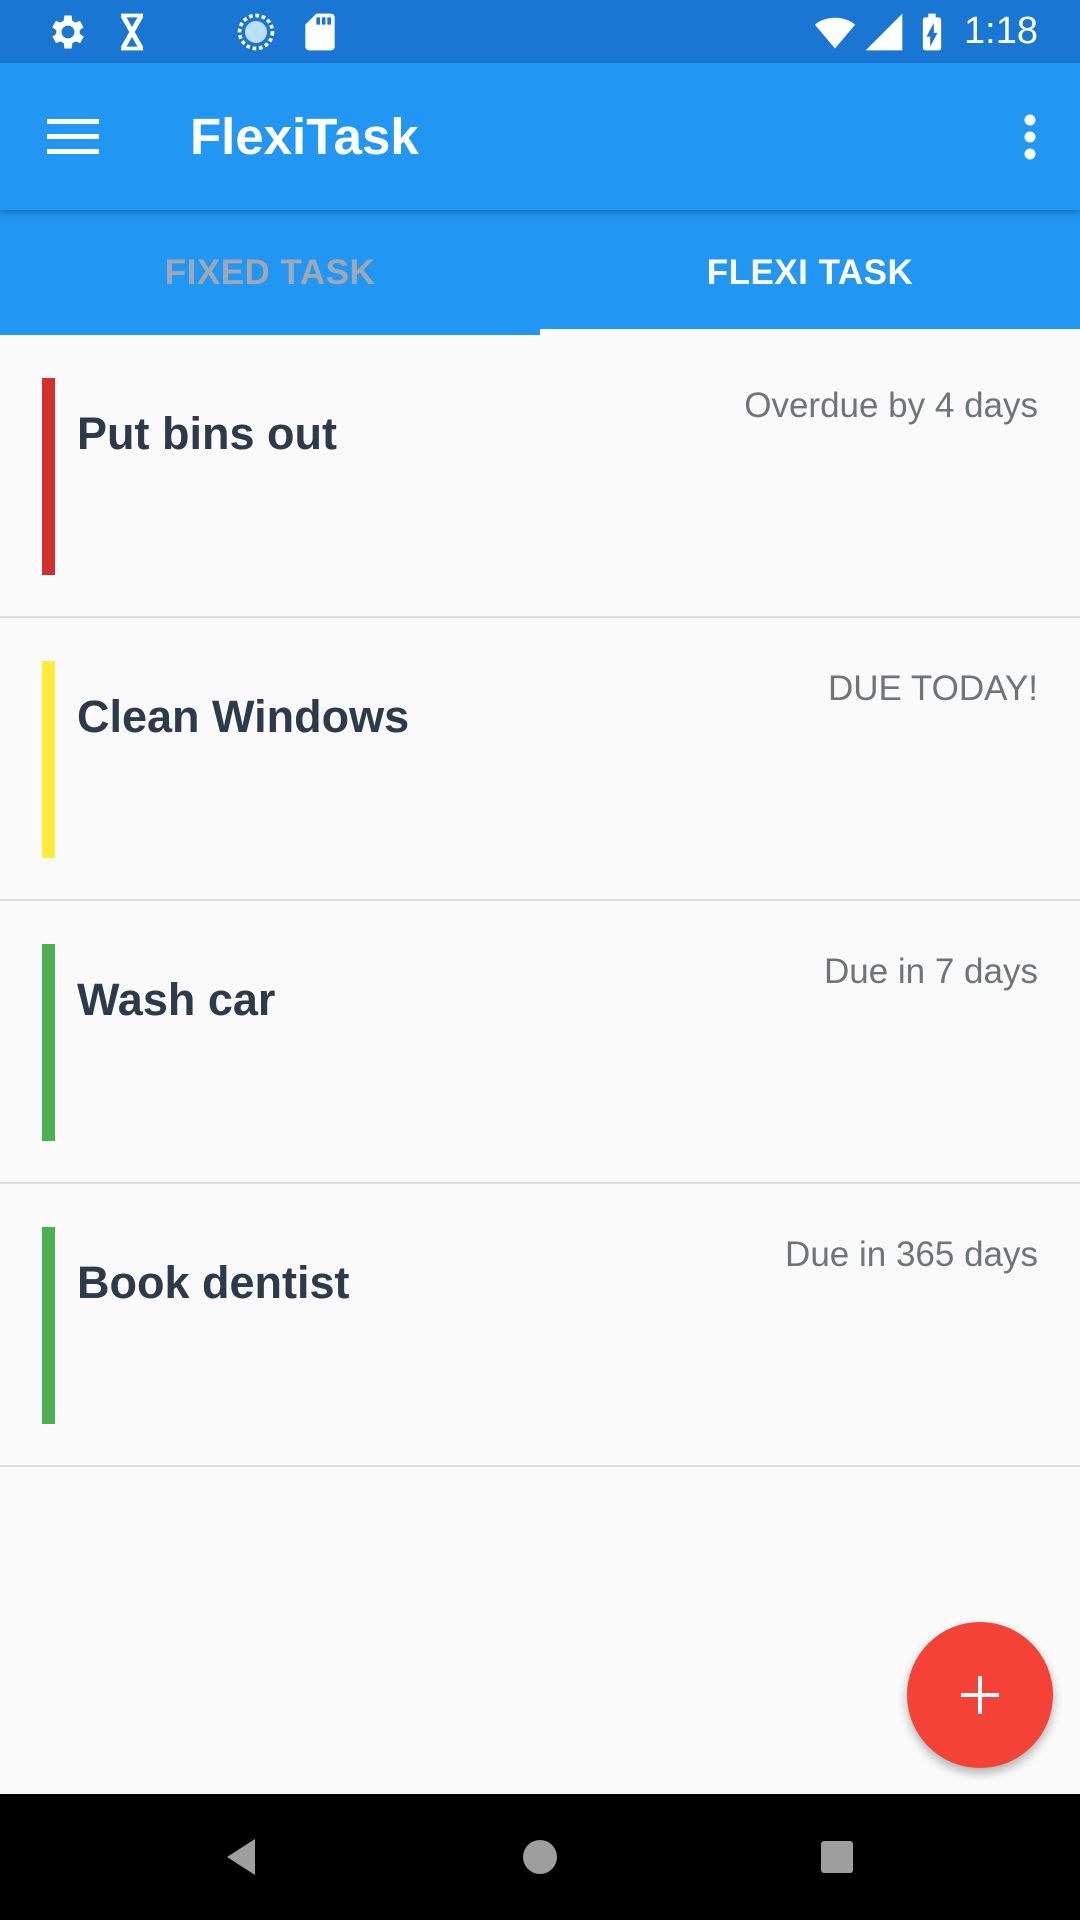 This screenshot has height=1920, width=1080. What do you see at coordinates (884, 32) in the screenshot?
I see `signal-icon` at bounding box center [884, 32].